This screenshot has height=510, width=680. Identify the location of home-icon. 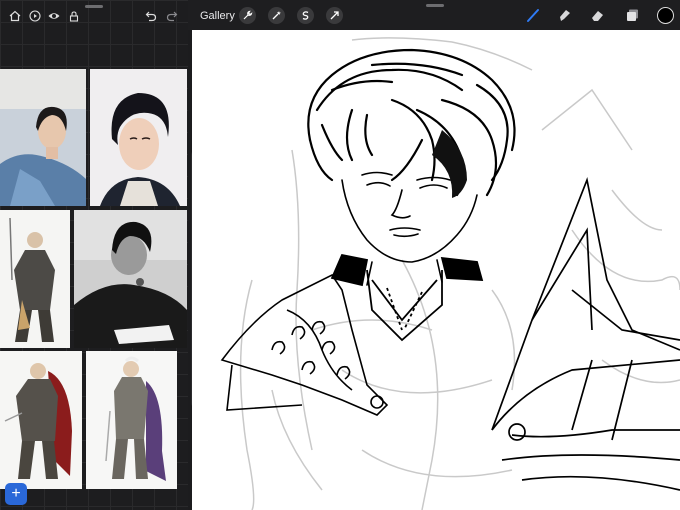
(15, 16).